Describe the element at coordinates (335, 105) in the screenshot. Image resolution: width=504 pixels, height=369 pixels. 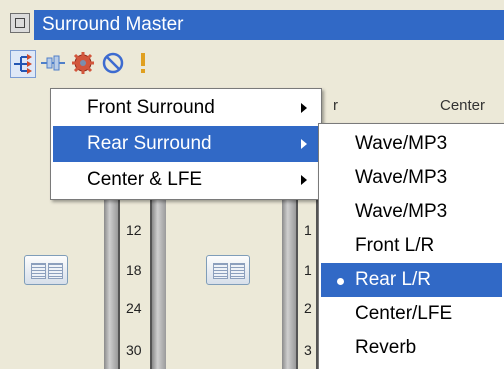
I see `column-label-partial: r` at that location.